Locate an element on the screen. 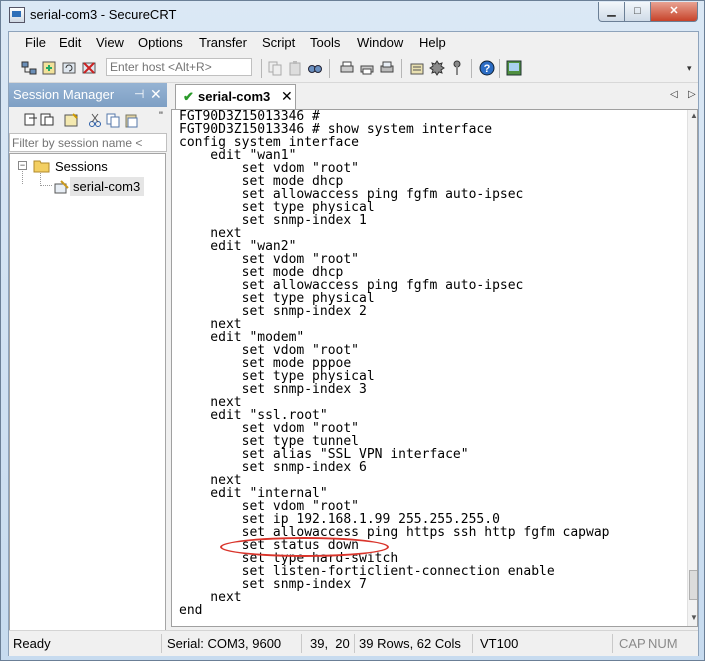  sm-copy-icon is located at coordinates (113, 120).